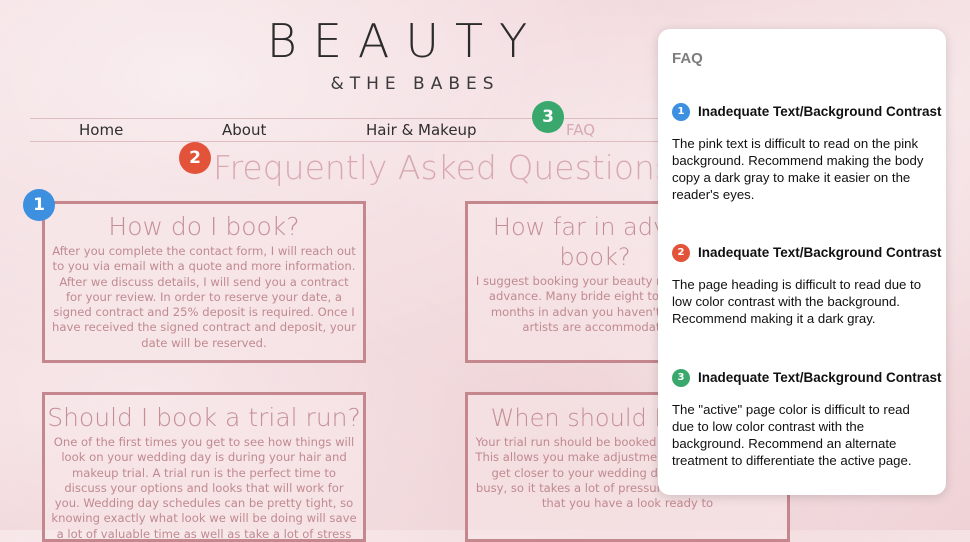 This screenshot has width=970, height=542. Describe the element at coordinates (204, 226) in the screenshot. I see `faq-question: How do I book?` at that location.